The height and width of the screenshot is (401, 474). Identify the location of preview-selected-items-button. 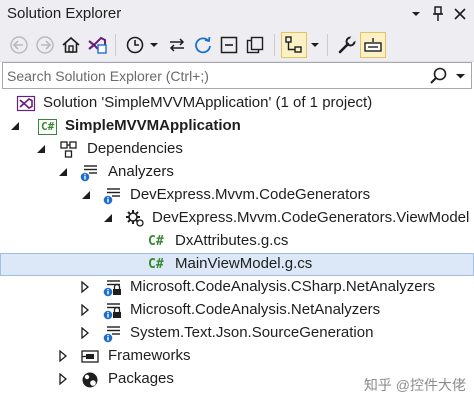
(294, 45).